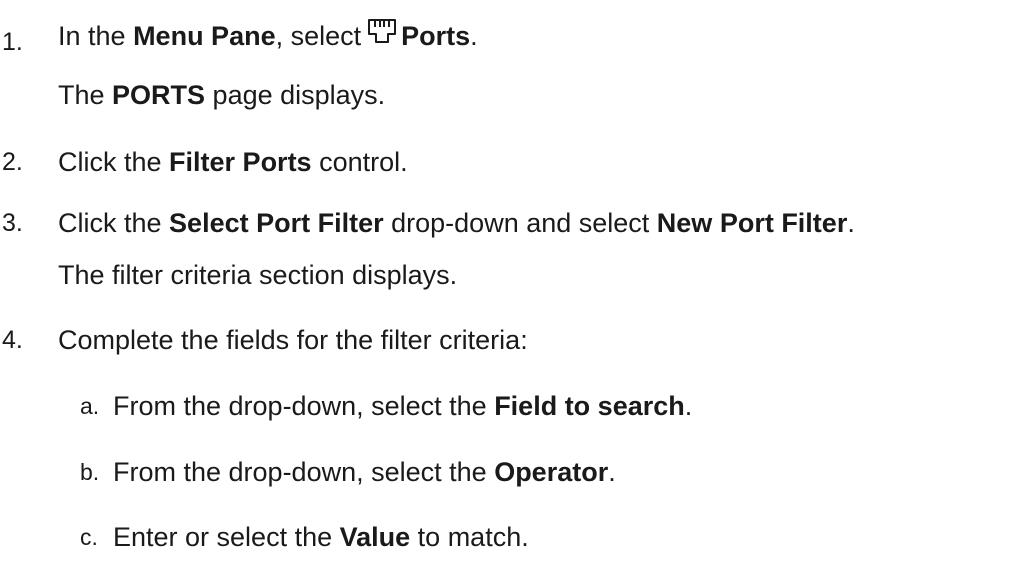 This screenshot has height=584, width=1021. What do you see at coordinates (364, 472) in the screenshot?
I see `substep-text: From the drop-down, select the Operator.` at bounding box center [364, 472].